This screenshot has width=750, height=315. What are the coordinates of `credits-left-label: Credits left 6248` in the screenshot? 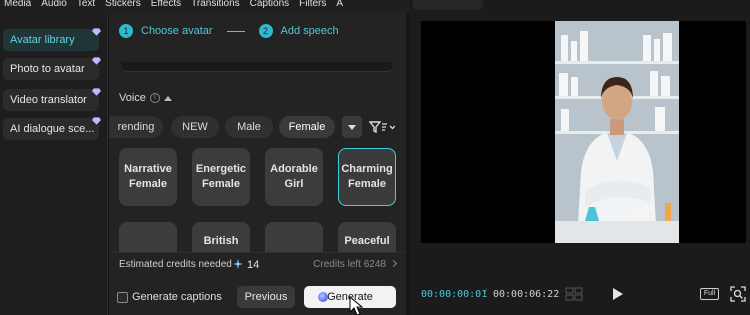 It's located at (349, 264).